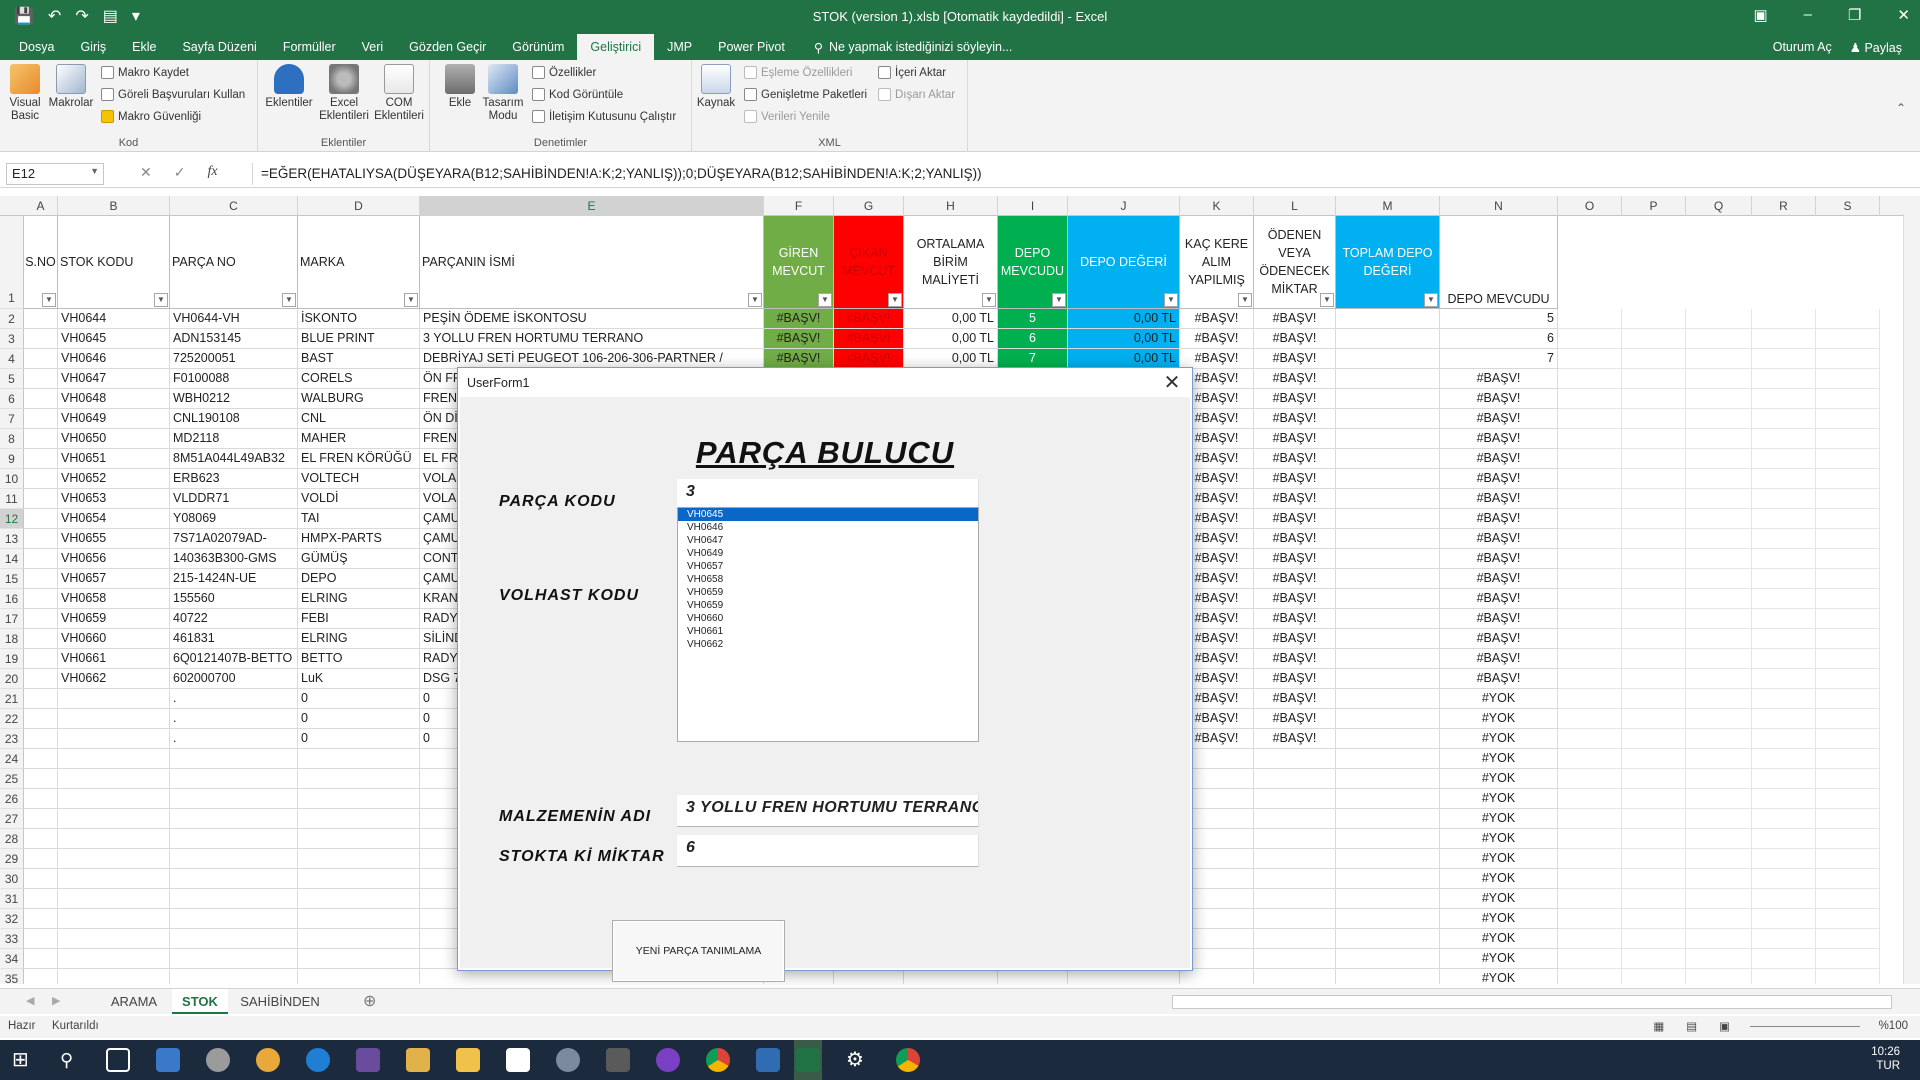 Image resolution: width=1920 pixels, height=1080 pixels. Describe the element at coordinates (1876, 47) in the screenshot. I see `share-button: ♟ Paylaş` at that location.